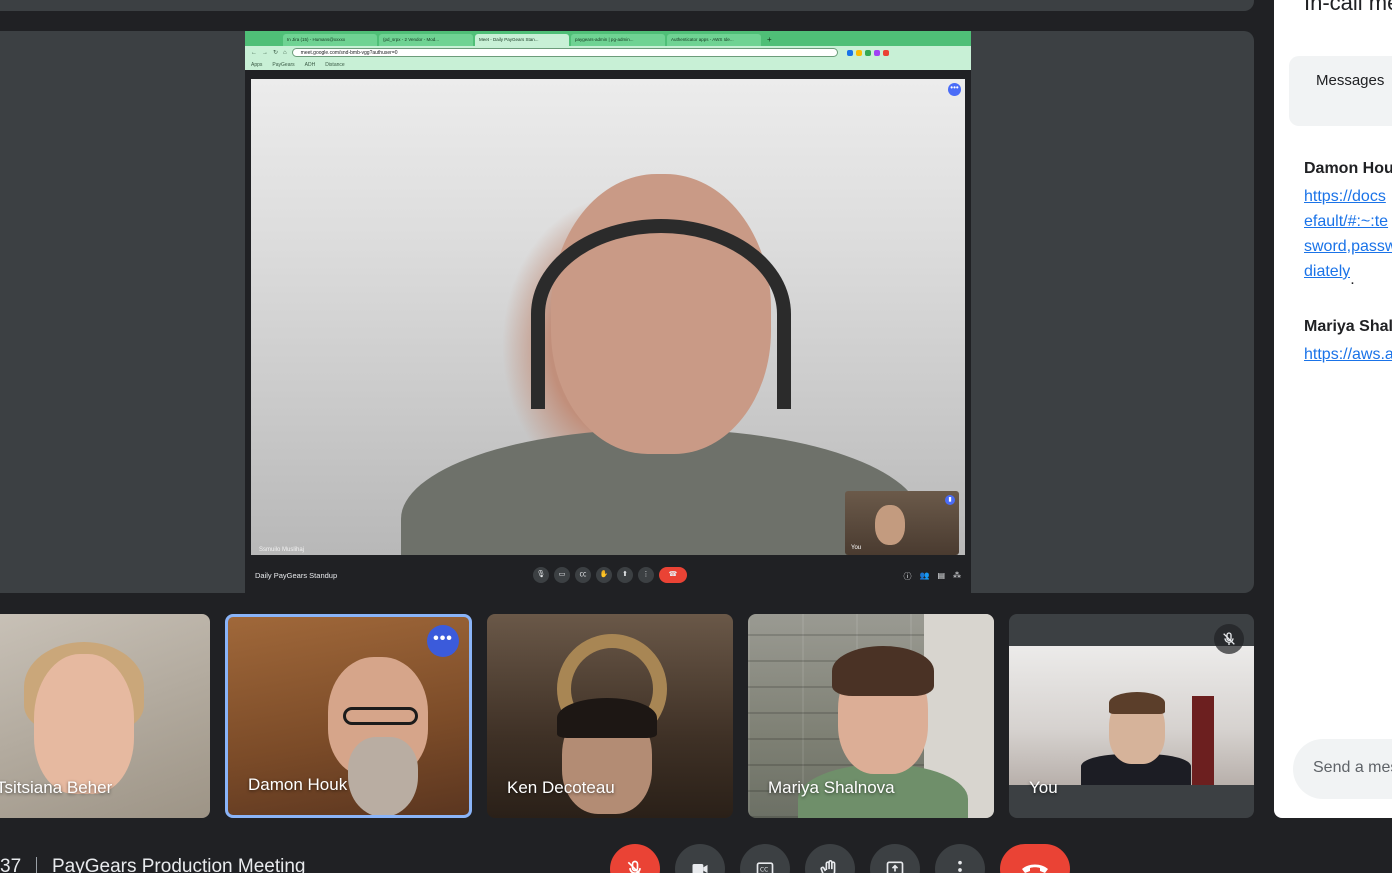 Image resolution: width=1392 pixels, height=873 pixels. Describe the element at coordinates (310, 64) in the screenshot. I see `bookmark-item: ADH` at that location.